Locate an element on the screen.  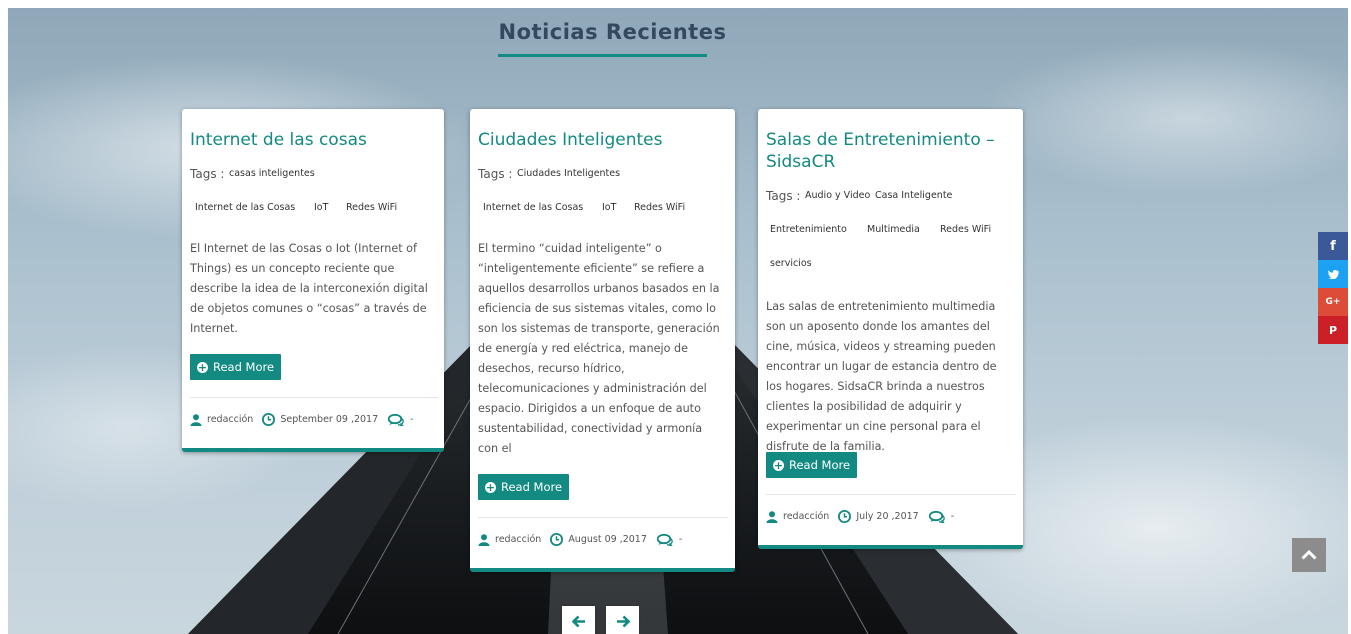
arrow-right-icon is located at coordinates (623, 621).